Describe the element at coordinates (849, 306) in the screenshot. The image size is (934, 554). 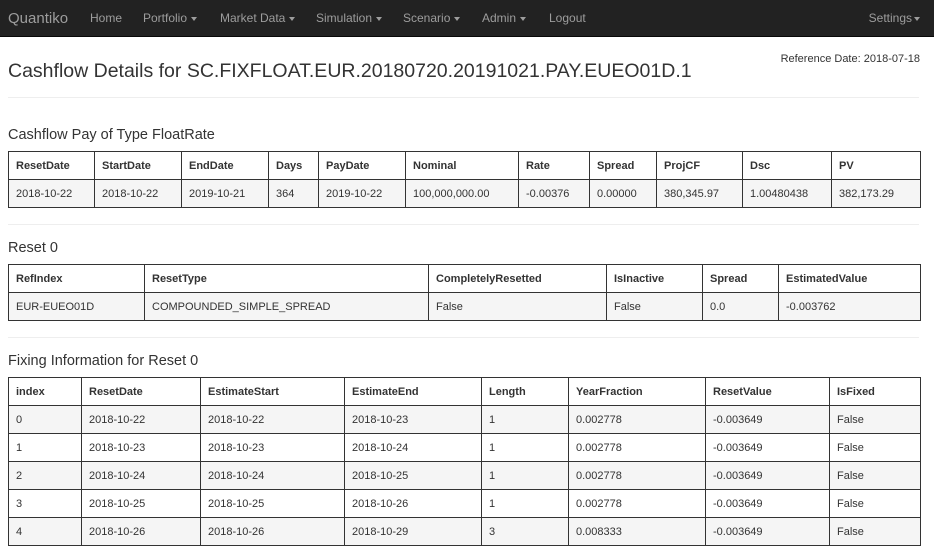
I see `table-cell: -0.003762` at that location.